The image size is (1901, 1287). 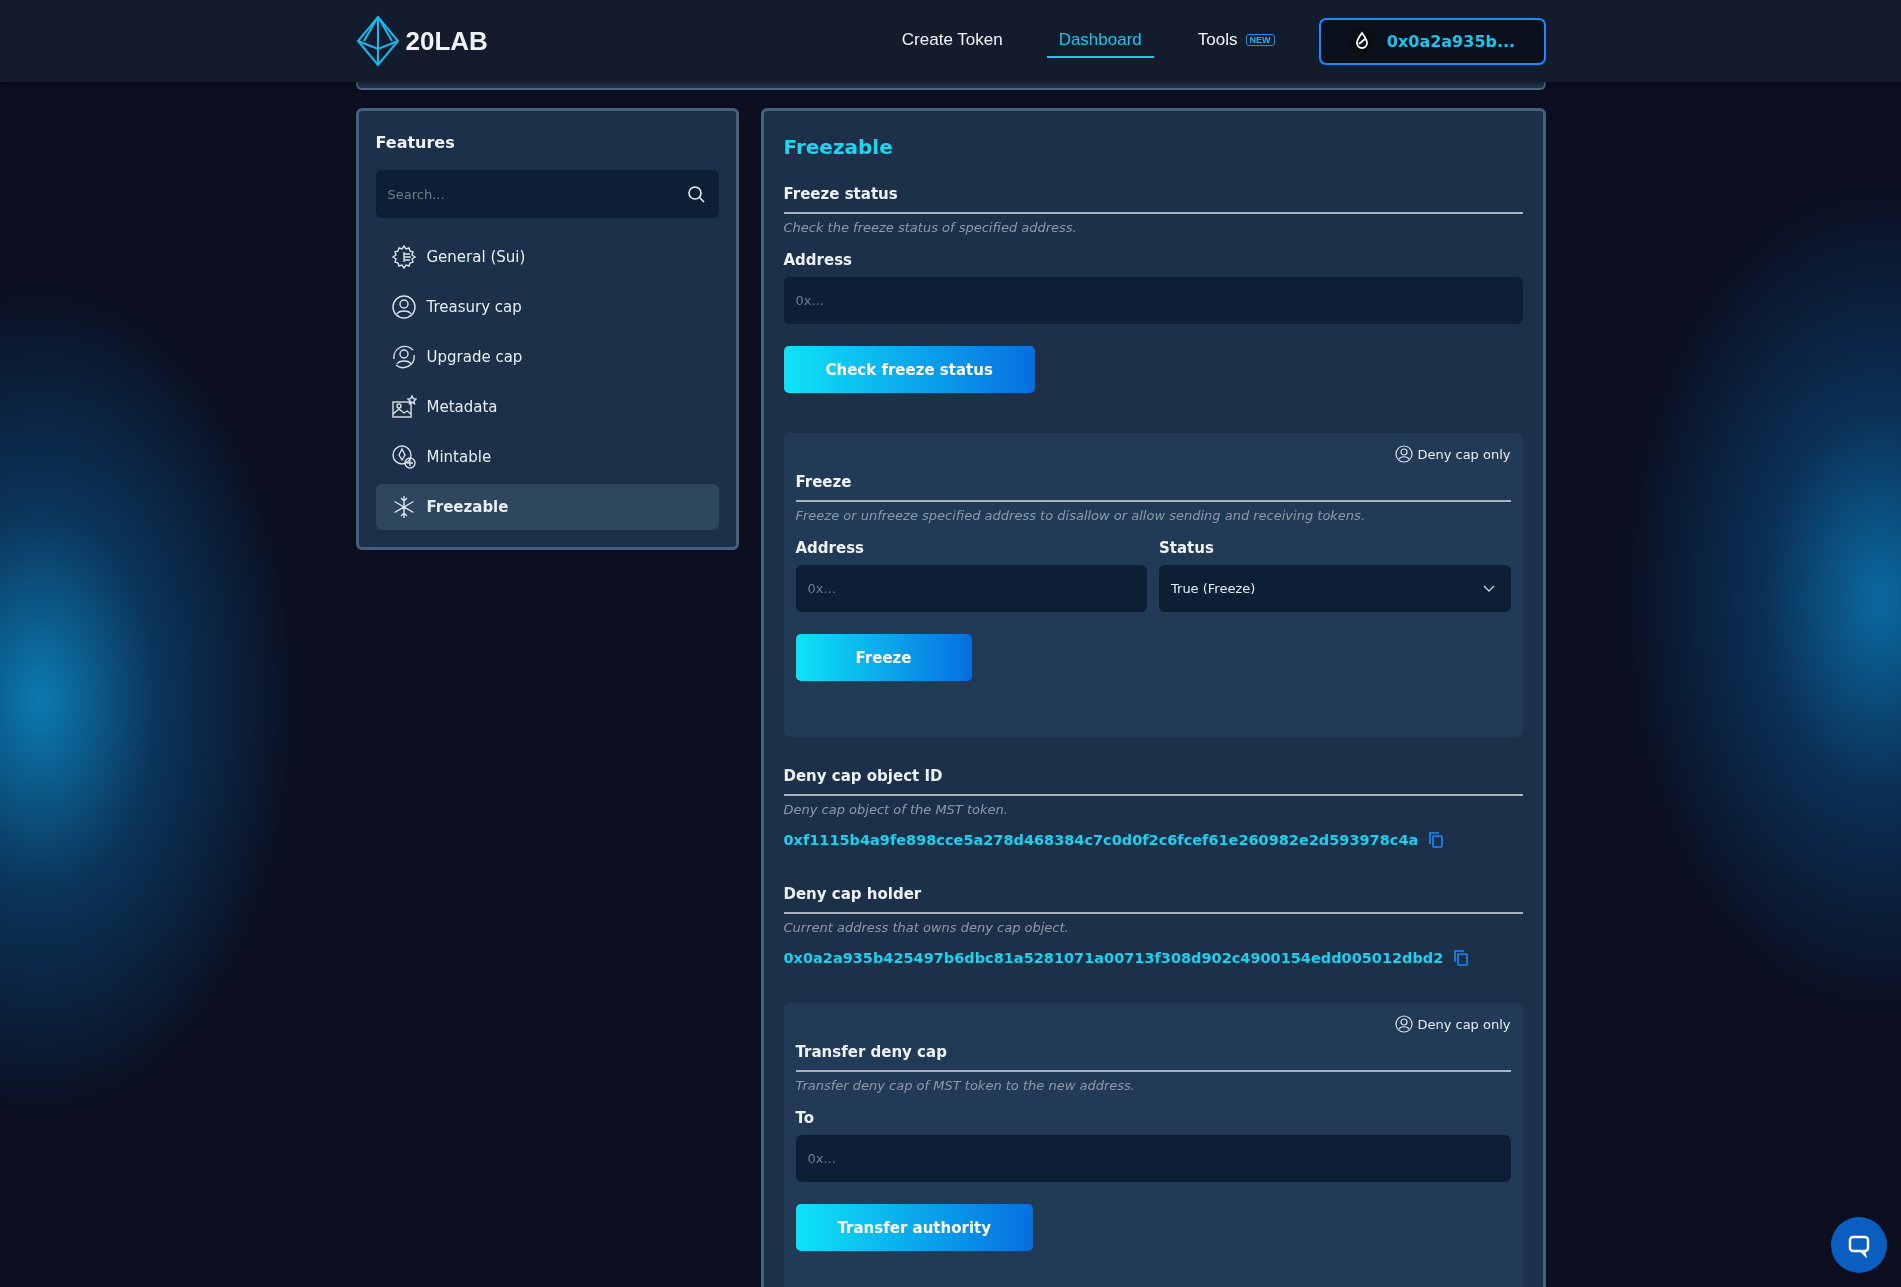 I want to click on section-description: Freeze or unfreeze specified address to disallow or allow sending and receiving tokens., so click(x=1080, y=515).